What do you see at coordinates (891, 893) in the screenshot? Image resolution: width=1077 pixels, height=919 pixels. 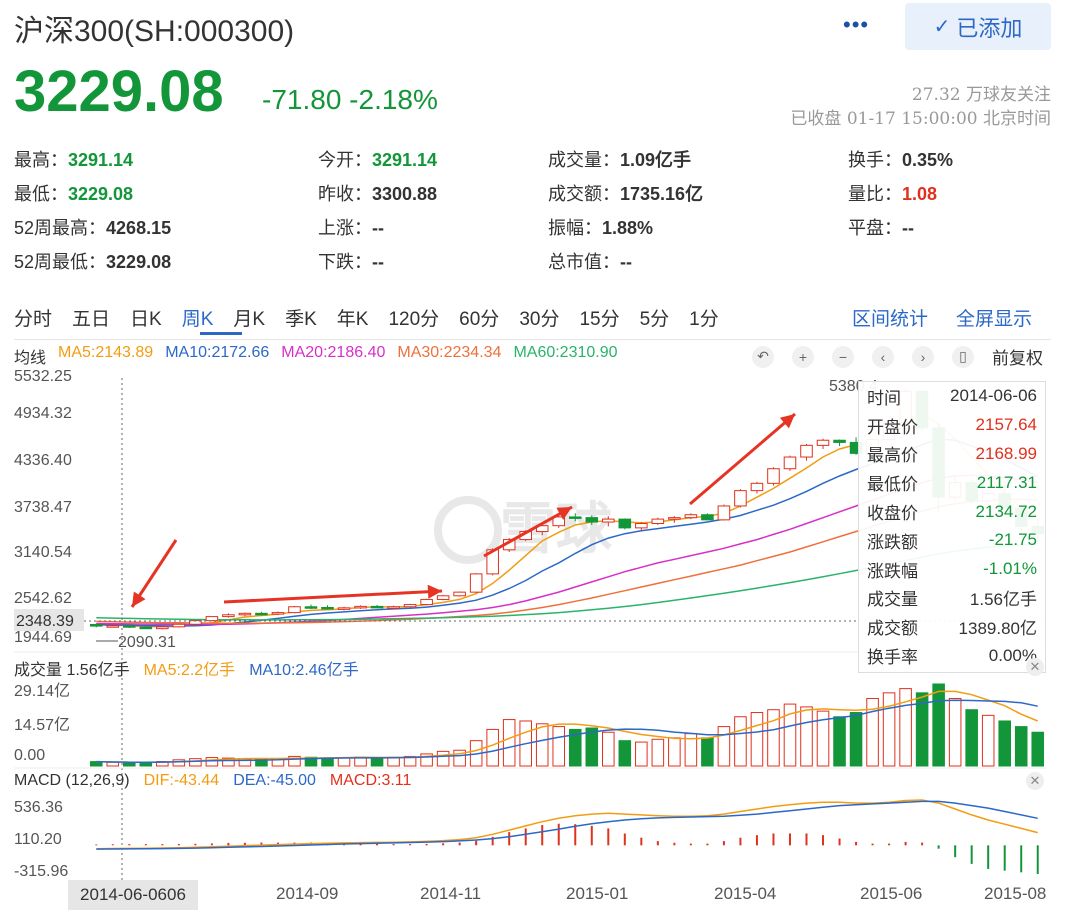 I see `x-axis-label: 2015-06` at bounding box center [891, 893].